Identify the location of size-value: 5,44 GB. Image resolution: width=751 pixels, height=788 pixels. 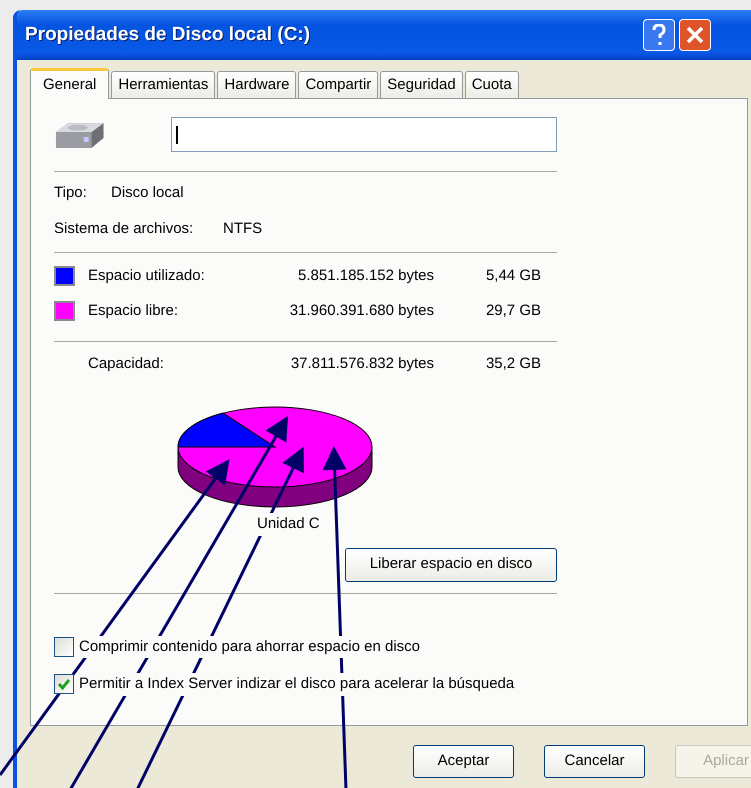
(512, 276).